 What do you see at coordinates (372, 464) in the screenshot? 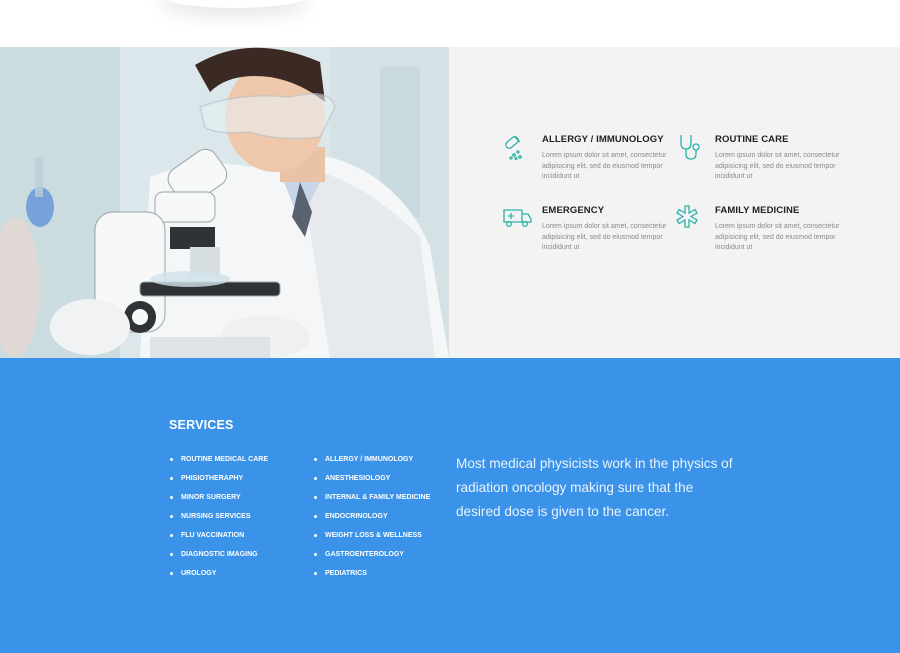
I see `service-link: ALLERGY / IMMUNOLOGY` at bounding box center [372, 464].